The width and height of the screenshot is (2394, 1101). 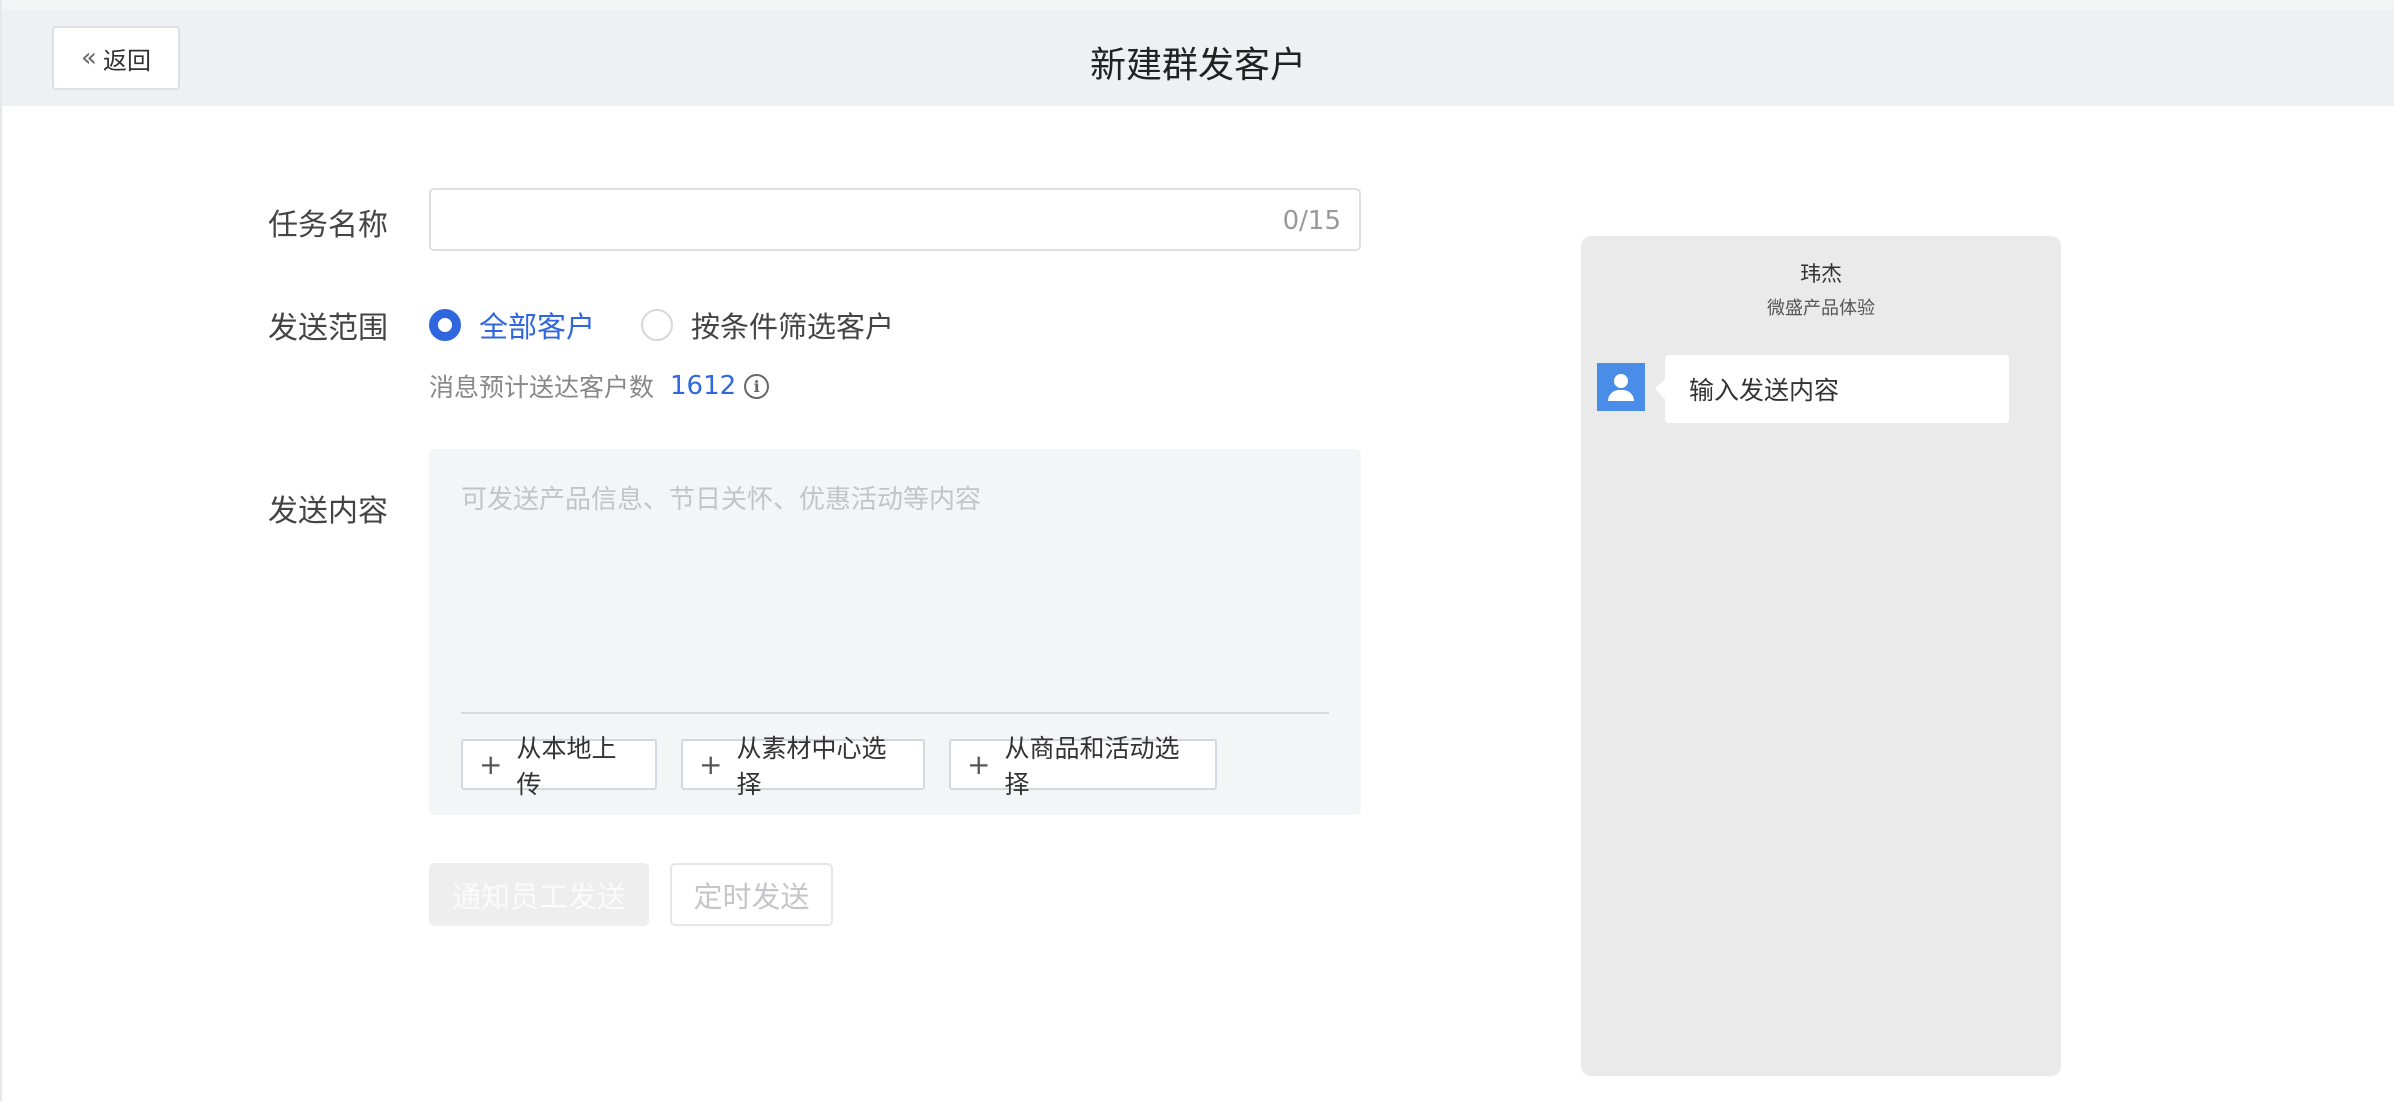 What do you see at coordinates (895, 713) in the screenshot?
I see `divider` at bounding box center [895, 713].